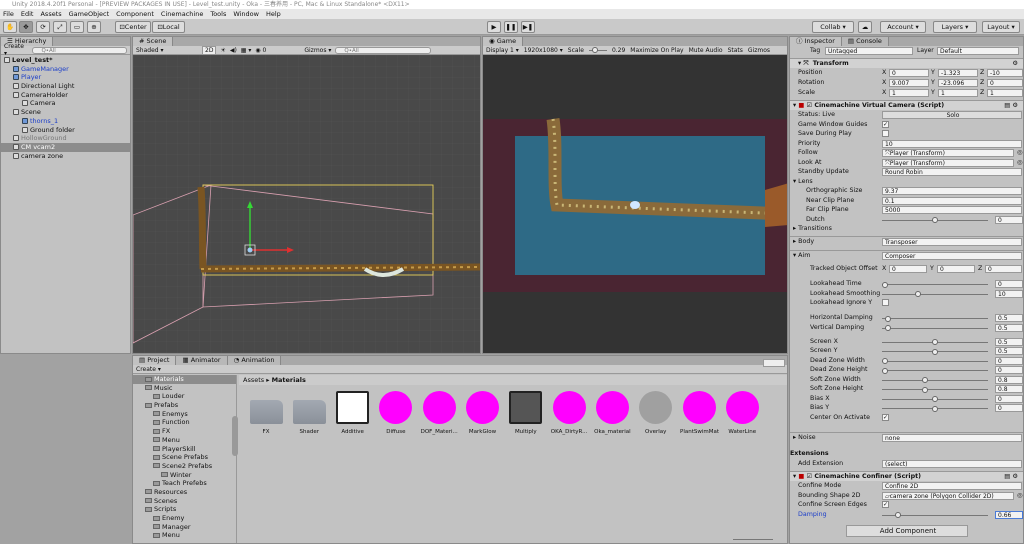 The height and width of the screenshot is (544, 1024). I want to click on tracked-z-field: 0, so click(1003, 269).